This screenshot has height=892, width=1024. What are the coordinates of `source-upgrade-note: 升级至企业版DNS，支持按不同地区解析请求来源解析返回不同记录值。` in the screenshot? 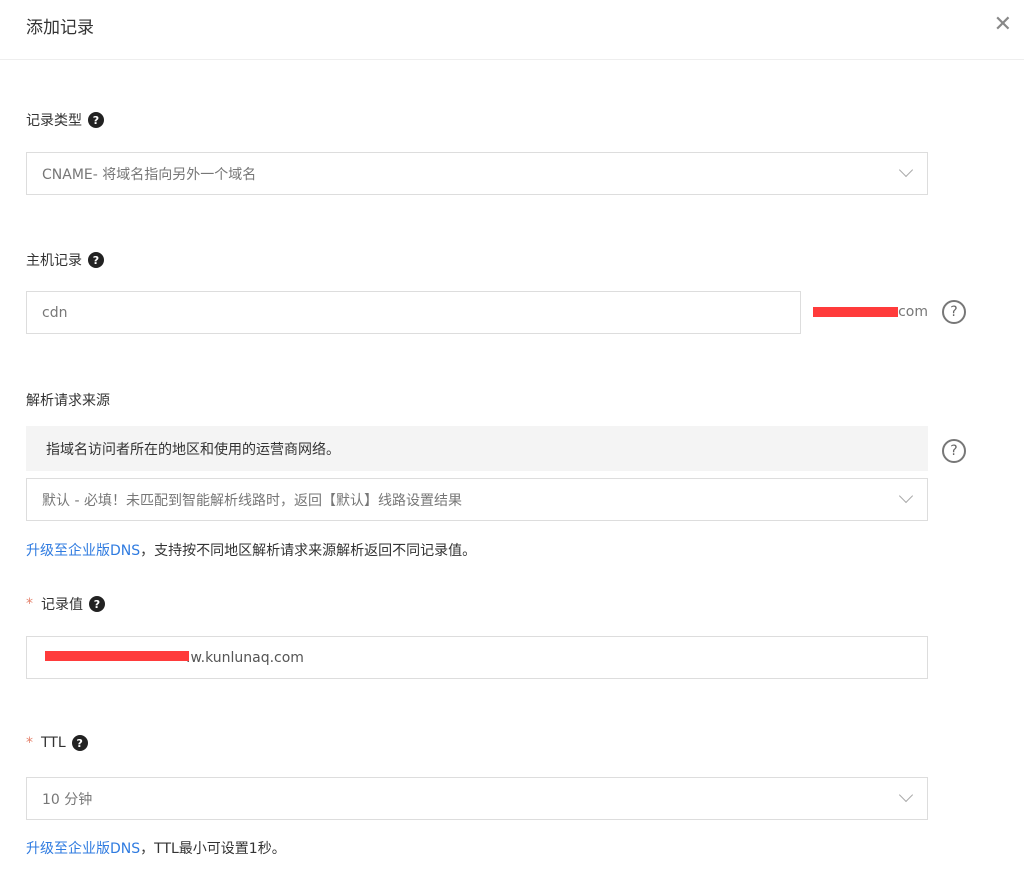 It's located at (251, 550).